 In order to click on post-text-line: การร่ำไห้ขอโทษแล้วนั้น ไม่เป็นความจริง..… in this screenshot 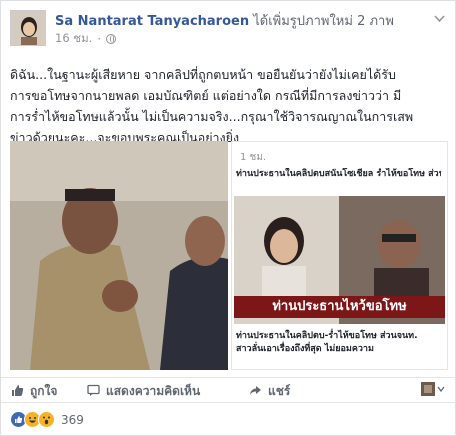, I will do `click(212, 116)`.